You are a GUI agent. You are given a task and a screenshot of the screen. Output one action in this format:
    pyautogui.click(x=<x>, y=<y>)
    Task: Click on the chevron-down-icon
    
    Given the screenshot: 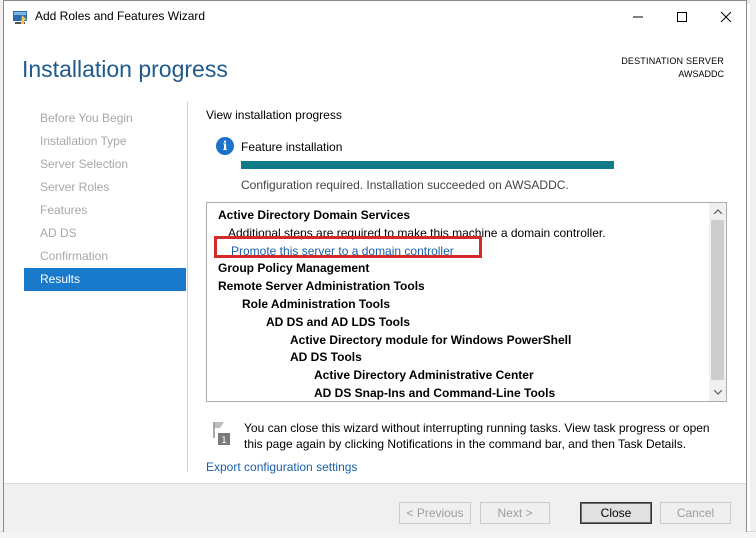 What is the action you would take?
    pyautogui.click(x=717, y=392)
    